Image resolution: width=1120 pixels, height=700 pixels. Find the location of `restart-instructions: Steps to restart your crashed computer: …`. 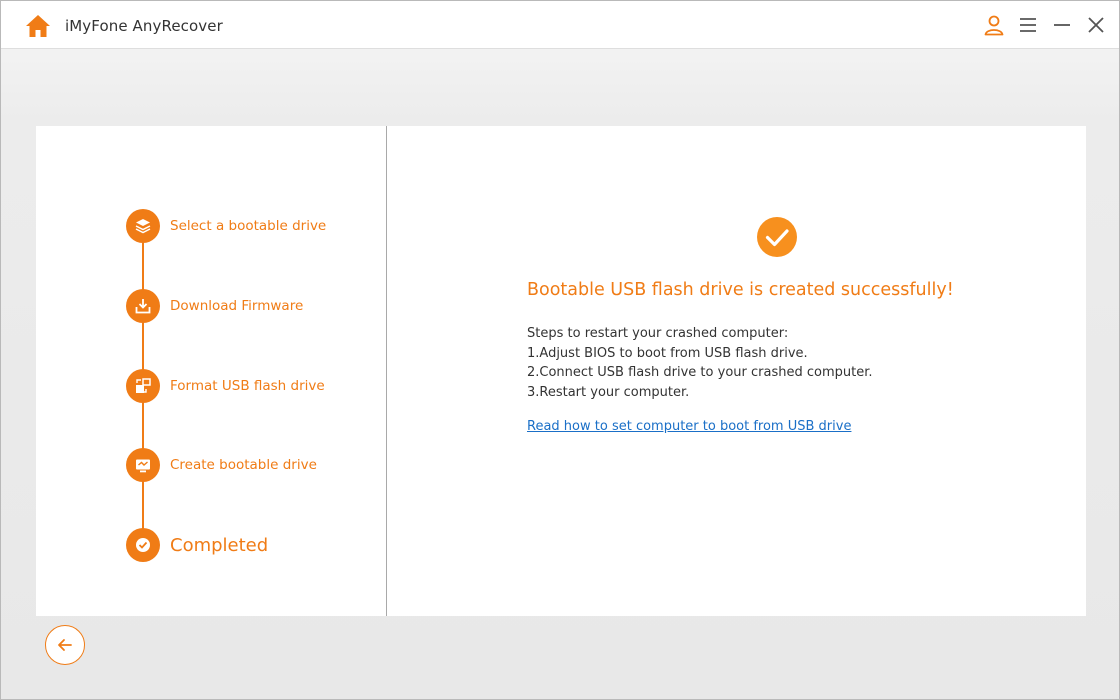

restart-instructions: Steps to restart your crashed computer: … is located at coordinates (699, 363).